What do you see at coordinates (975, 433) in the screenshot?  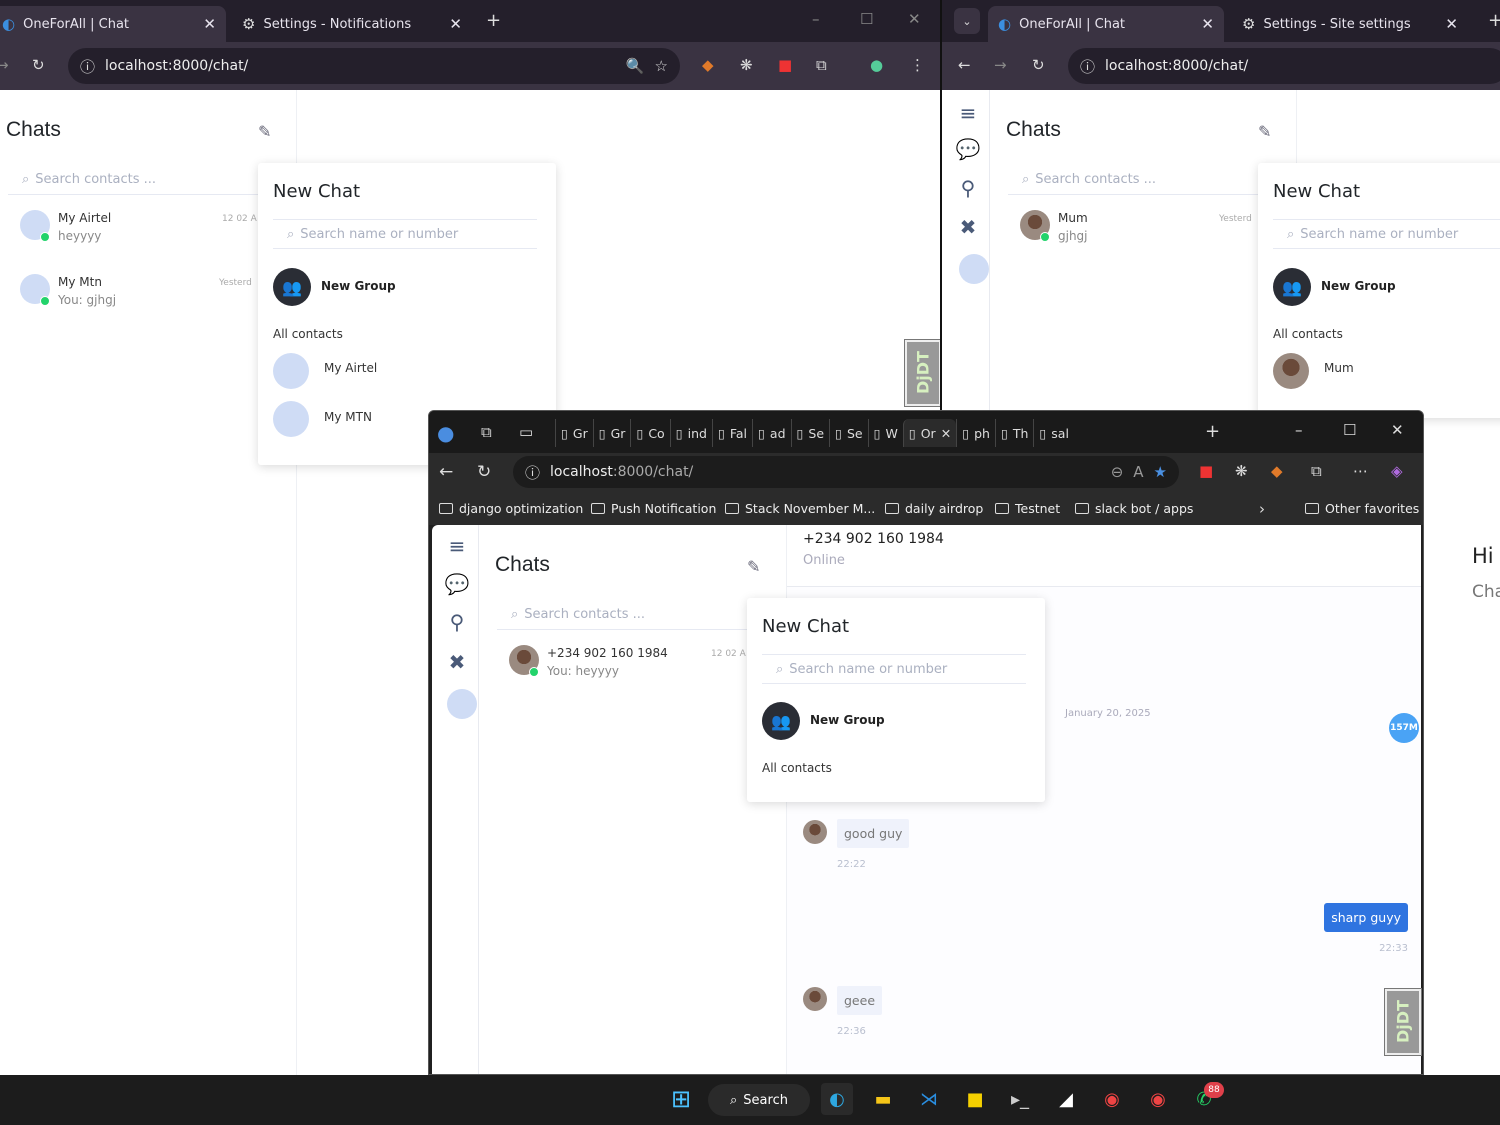 I see `tab: ▯ ph` at bounding box center [975, 433].